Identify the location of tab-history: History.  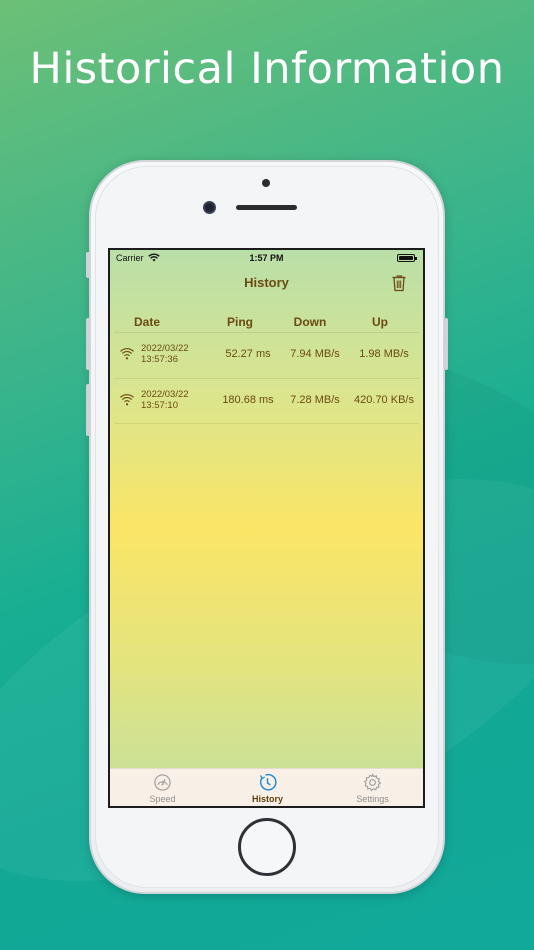
(267, 787).